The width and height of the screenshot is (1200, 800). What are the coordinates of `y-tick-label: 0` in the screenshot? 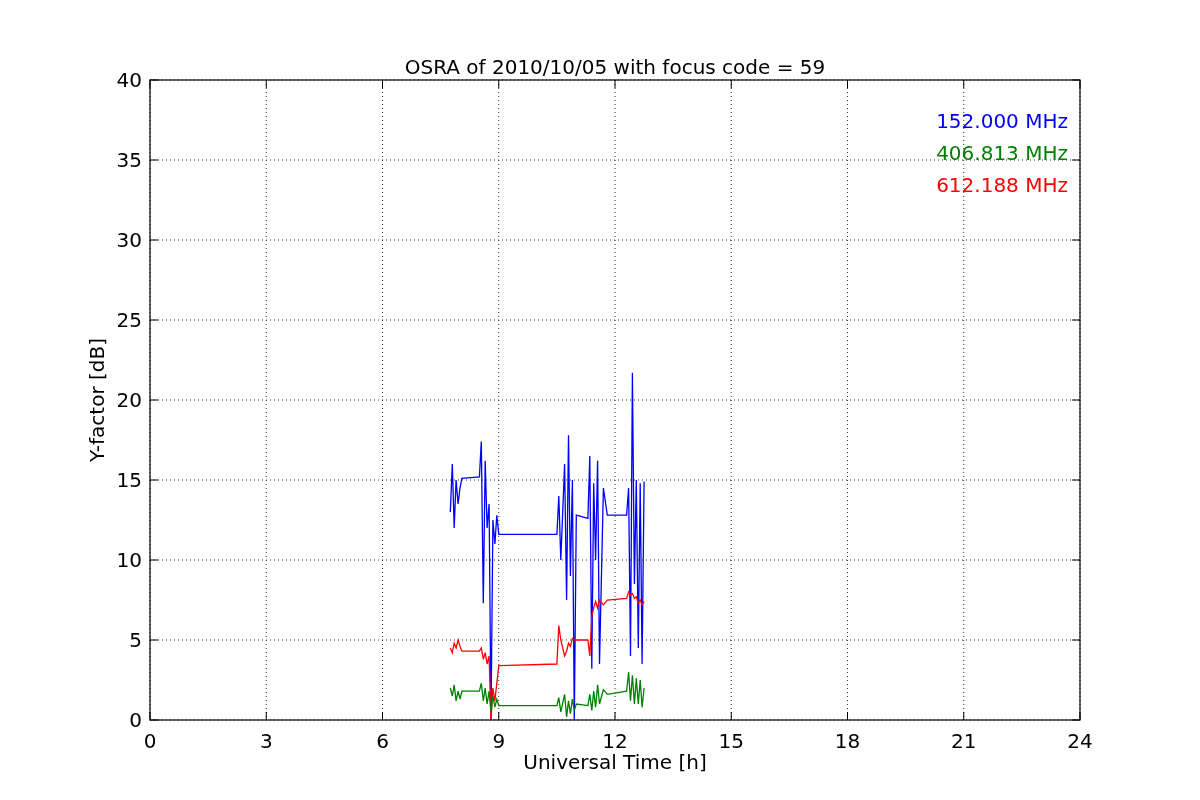 It's located at (135, 720).